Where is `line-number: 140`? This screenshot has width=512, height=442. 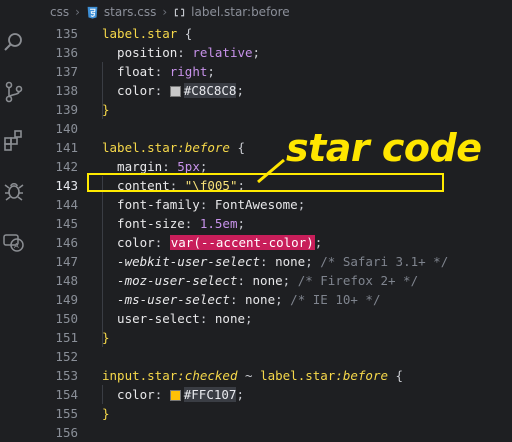 line-number: 140 is located at coordinates (66, 128).